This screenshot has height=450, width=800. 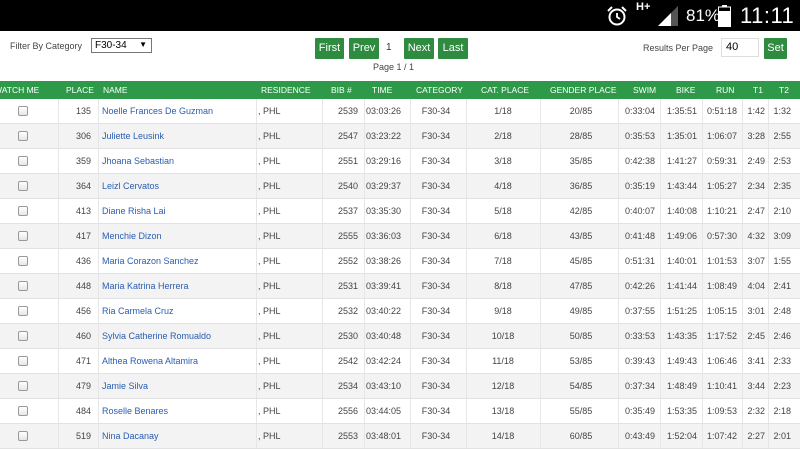 I want to click on cell-bike: 1:41:44, so click(x=681, y=286).